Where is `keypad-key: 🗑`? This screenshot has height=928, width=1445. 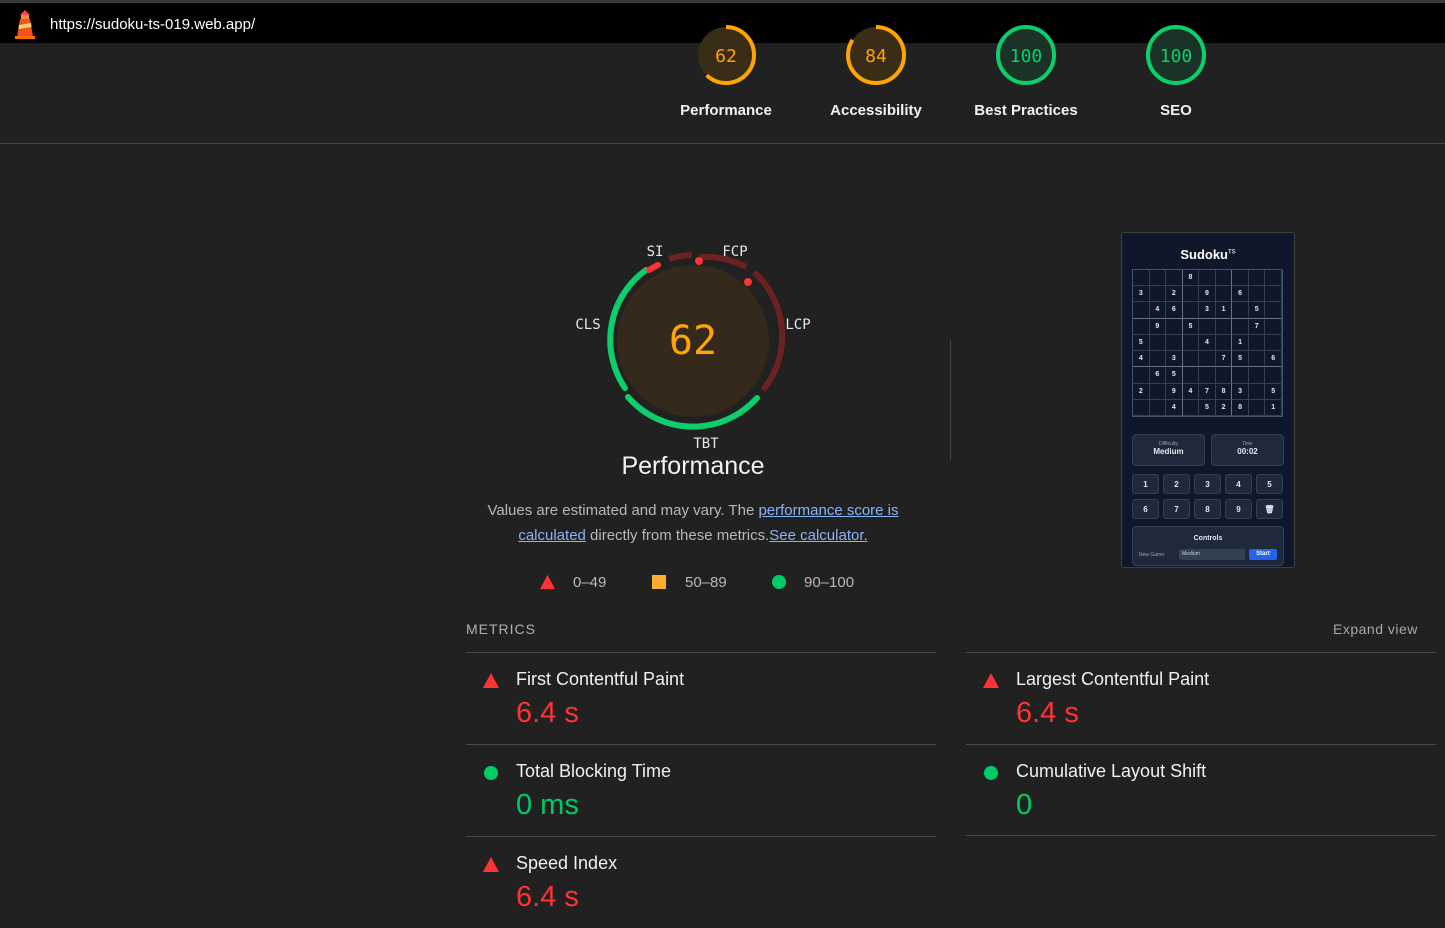 keypad-key: 🗑 is located at coordinates (1269, 509).